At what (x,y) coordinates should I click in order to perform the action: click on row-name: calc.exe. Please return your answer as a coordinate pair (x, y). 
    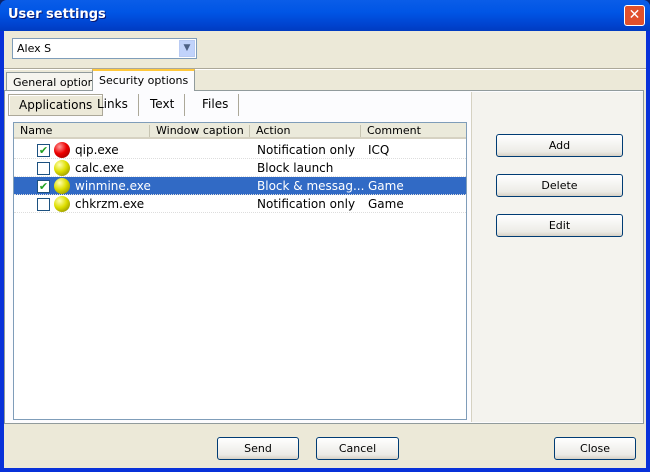
    Looking at the image, I should click on (99, 168).